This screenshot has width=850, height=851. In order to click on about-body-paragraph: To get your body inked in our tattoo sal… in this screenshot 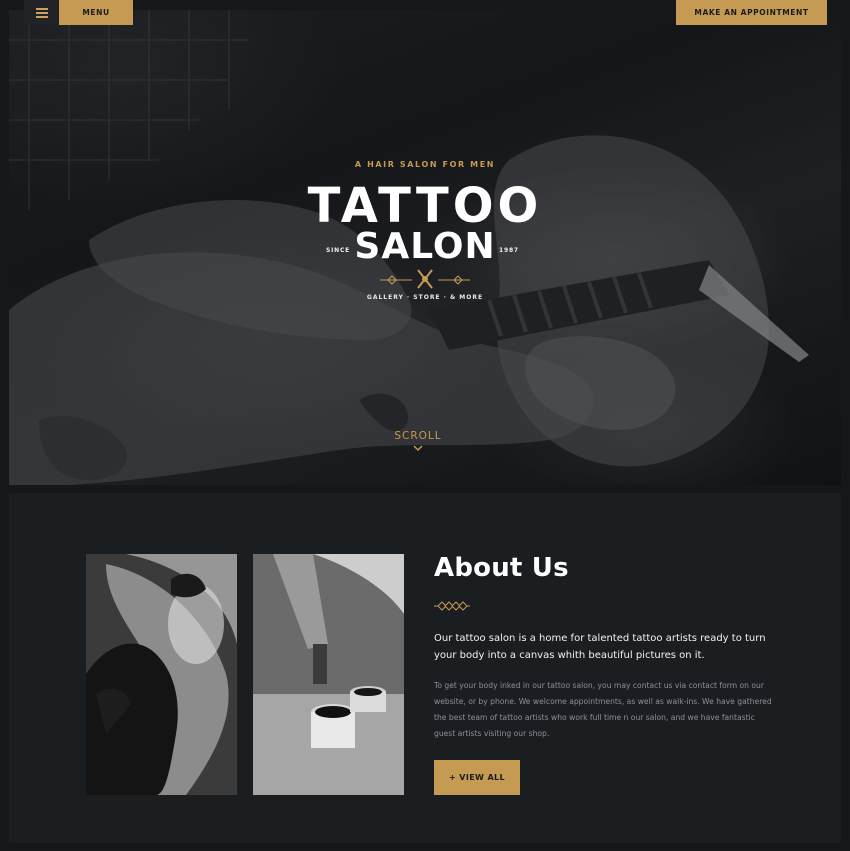, I will do `click(603, 709)`.